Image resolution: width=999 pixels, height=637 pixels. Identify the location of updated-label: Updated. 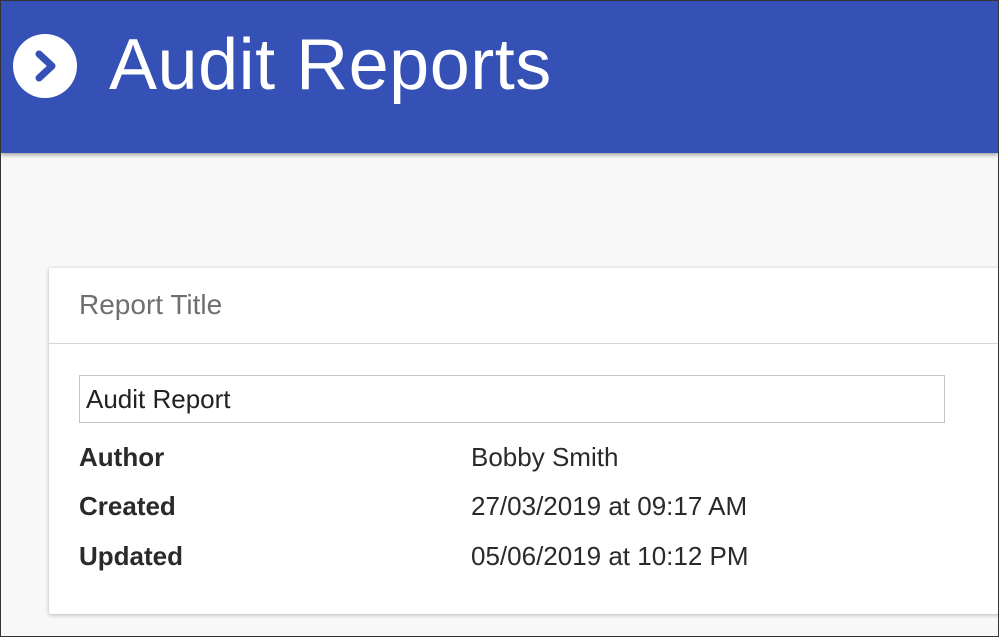
(131, 556).